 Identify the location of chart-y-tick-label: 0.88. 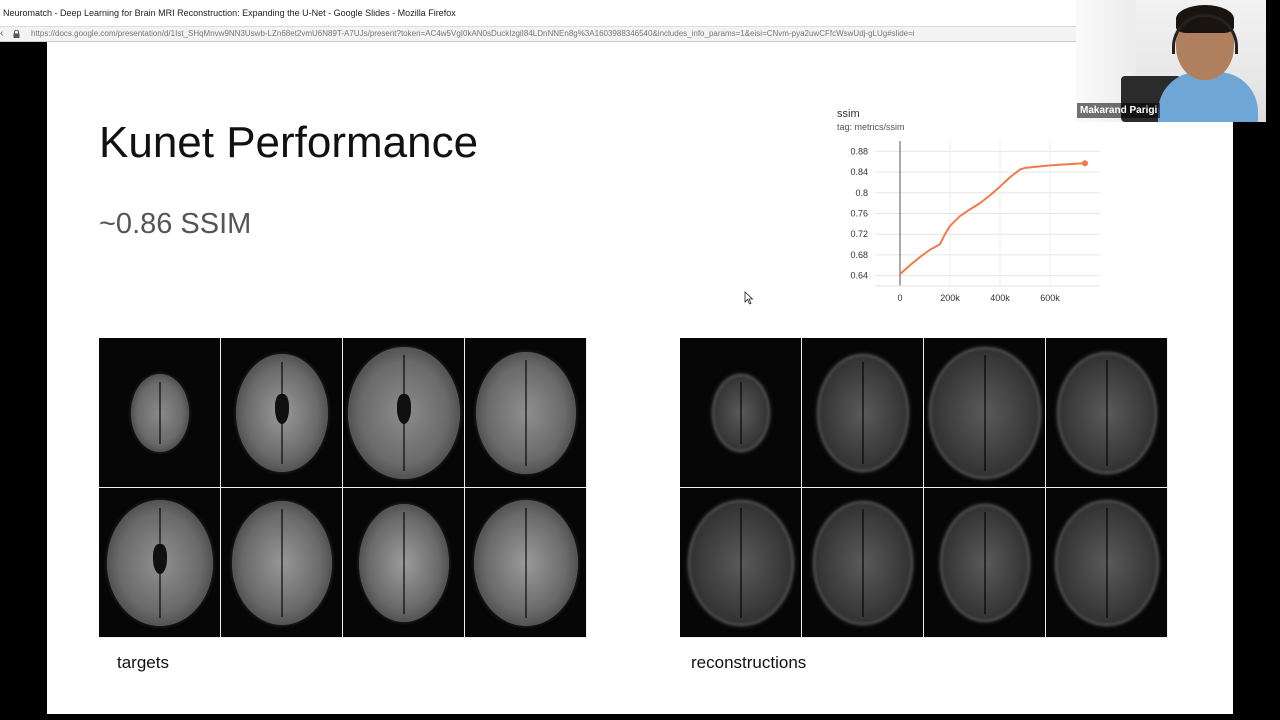
(859, 151).